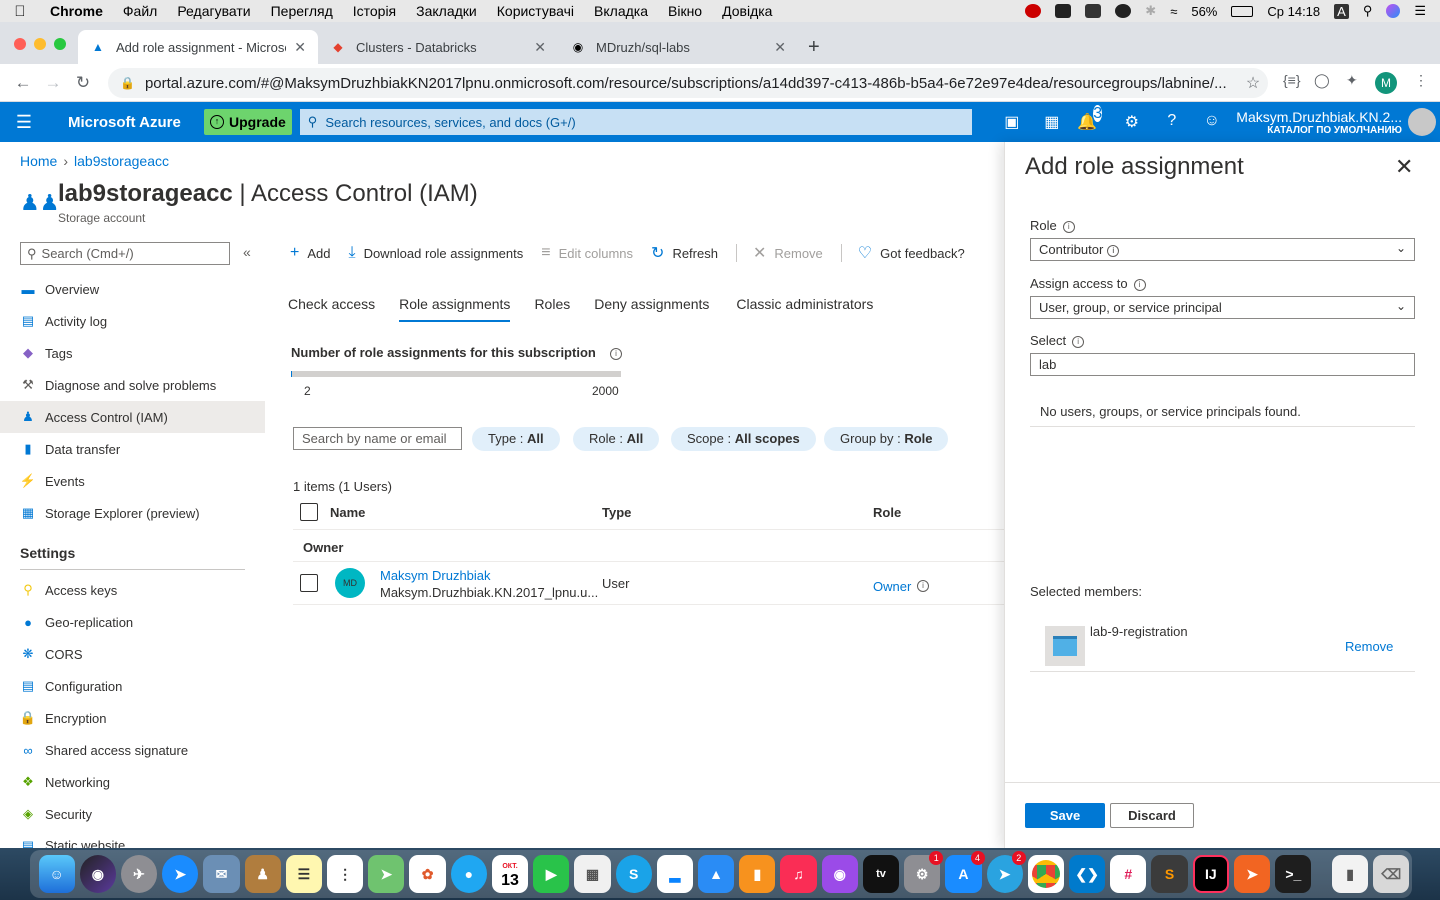 The height and width of the screenshot is (900, 1440). Describe the element at coordinates (1212, 122) in the screenshot. I see `feedback-smiley-icon: ☺` at that location.